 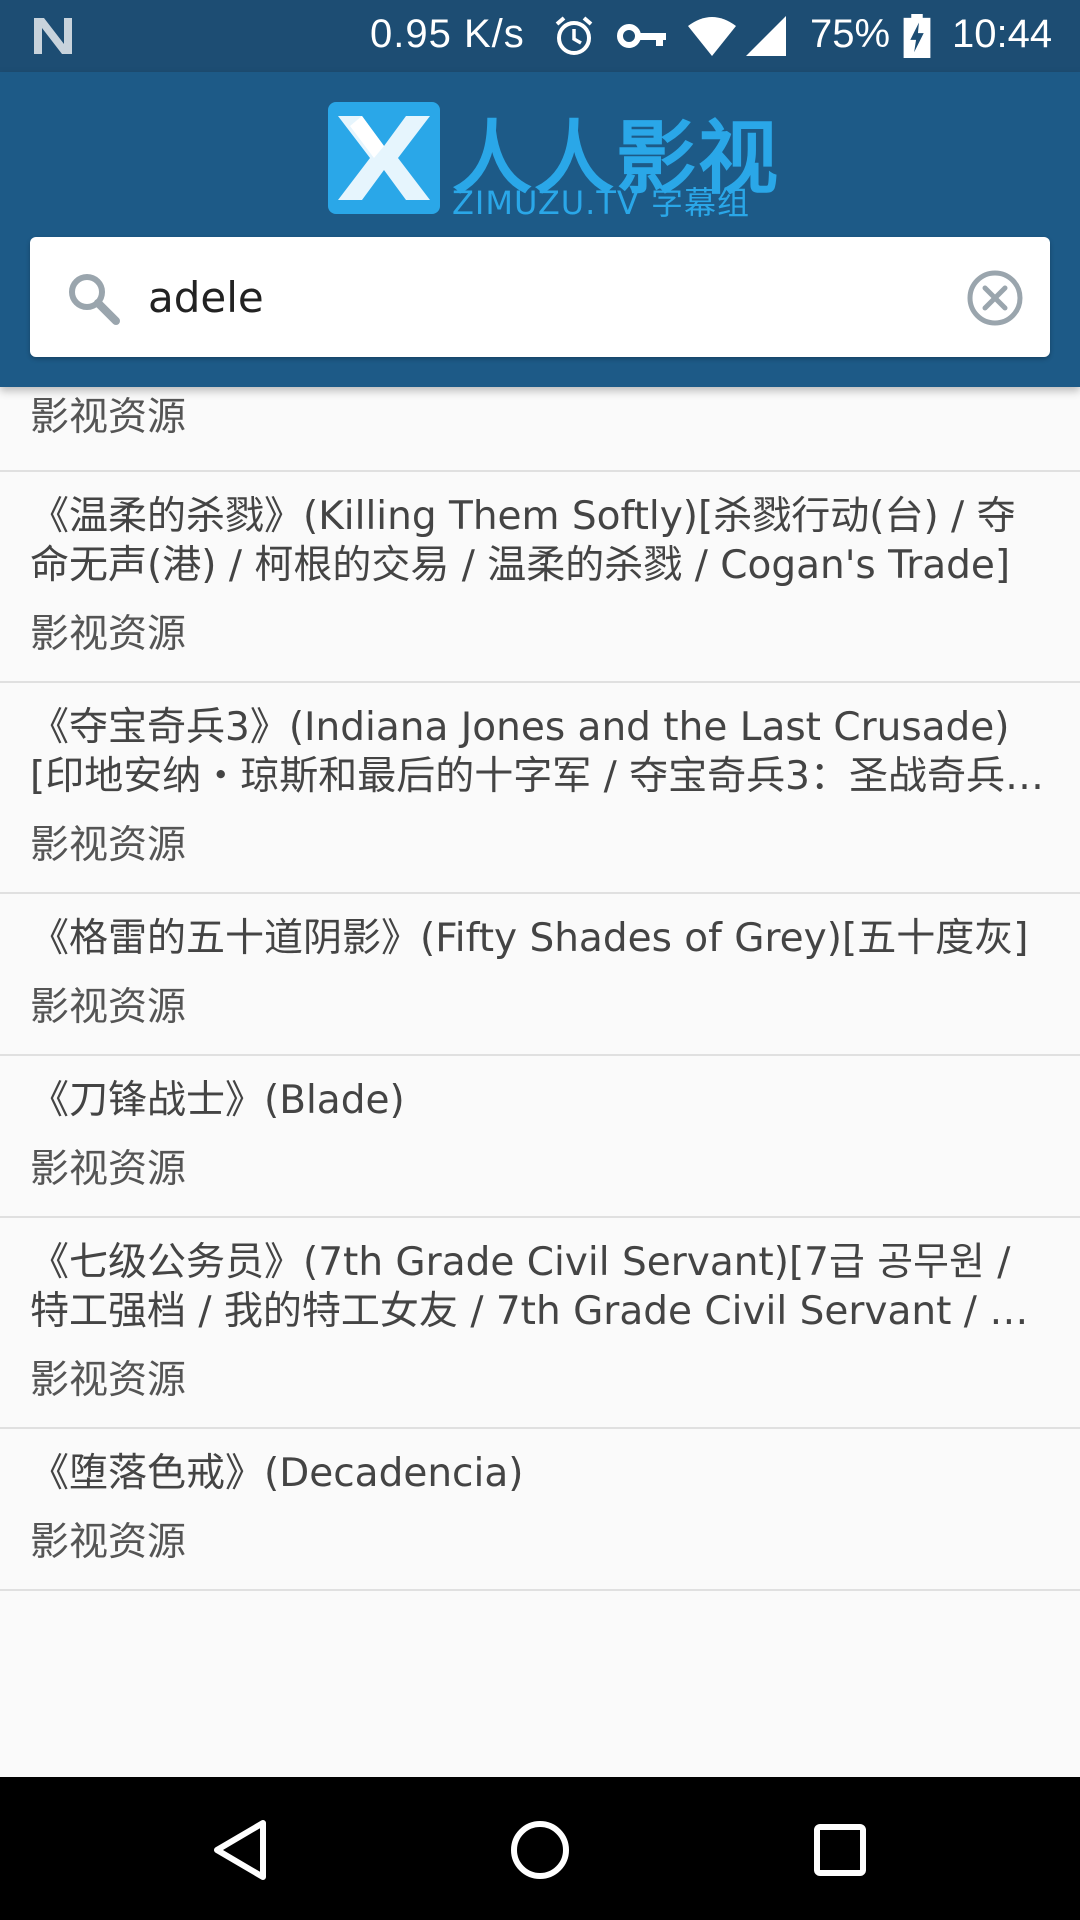 What do you see at coordinates (540, 429) in the screenshot?
I see `list-item: 影视资源` at bounding box center [540, 429].